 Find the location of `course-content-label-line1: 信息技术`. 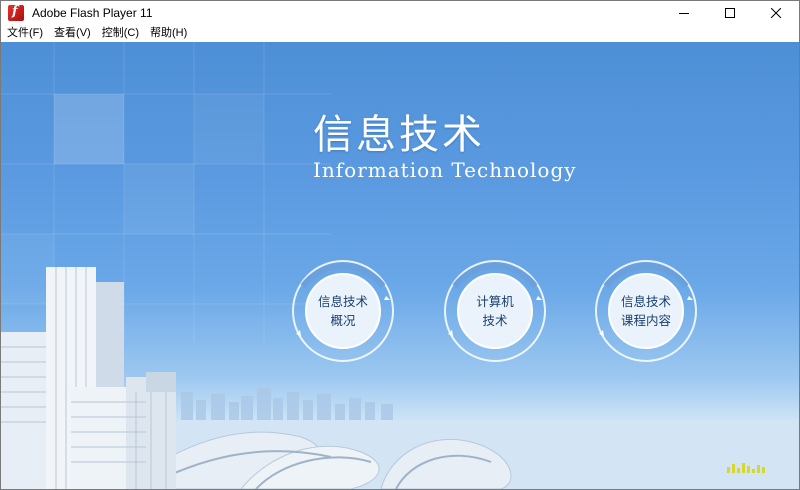

course-content-label-line1: 信息技术 is located at coordinates (645, 301).